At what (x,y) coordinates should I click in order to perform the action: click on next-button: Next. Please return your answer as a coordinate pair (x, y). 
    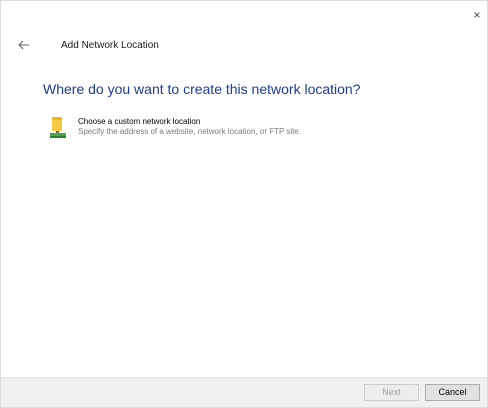
    Looking at the image, I should click on (391, 392).